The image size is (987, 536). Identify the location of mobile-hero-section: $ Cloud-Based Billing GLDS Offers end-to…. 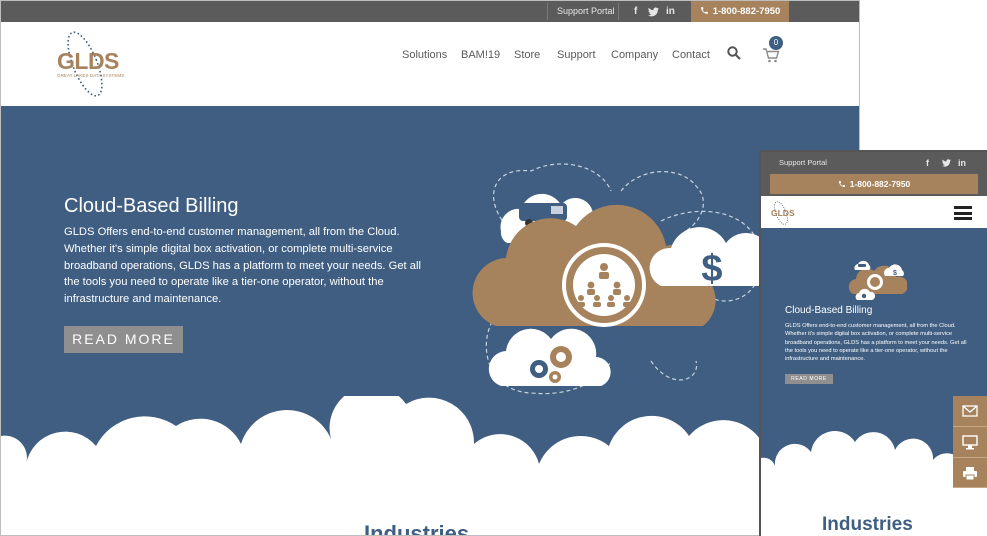
(874, 382).